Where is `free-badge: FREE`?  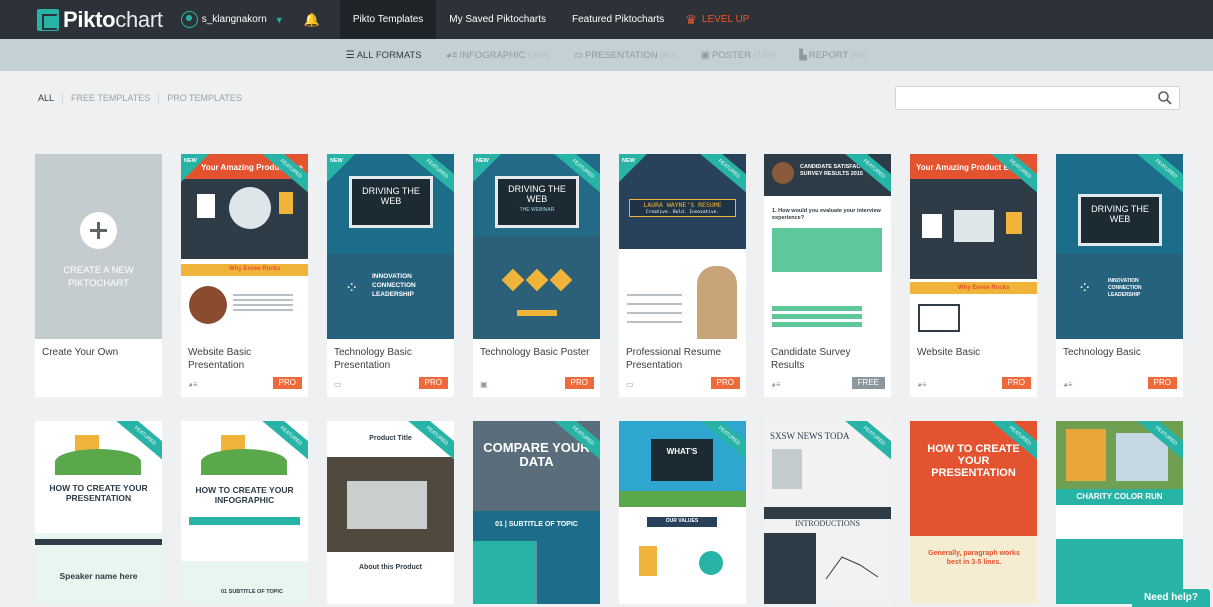 free-badge: FREE is located at coordinates (868, 383).